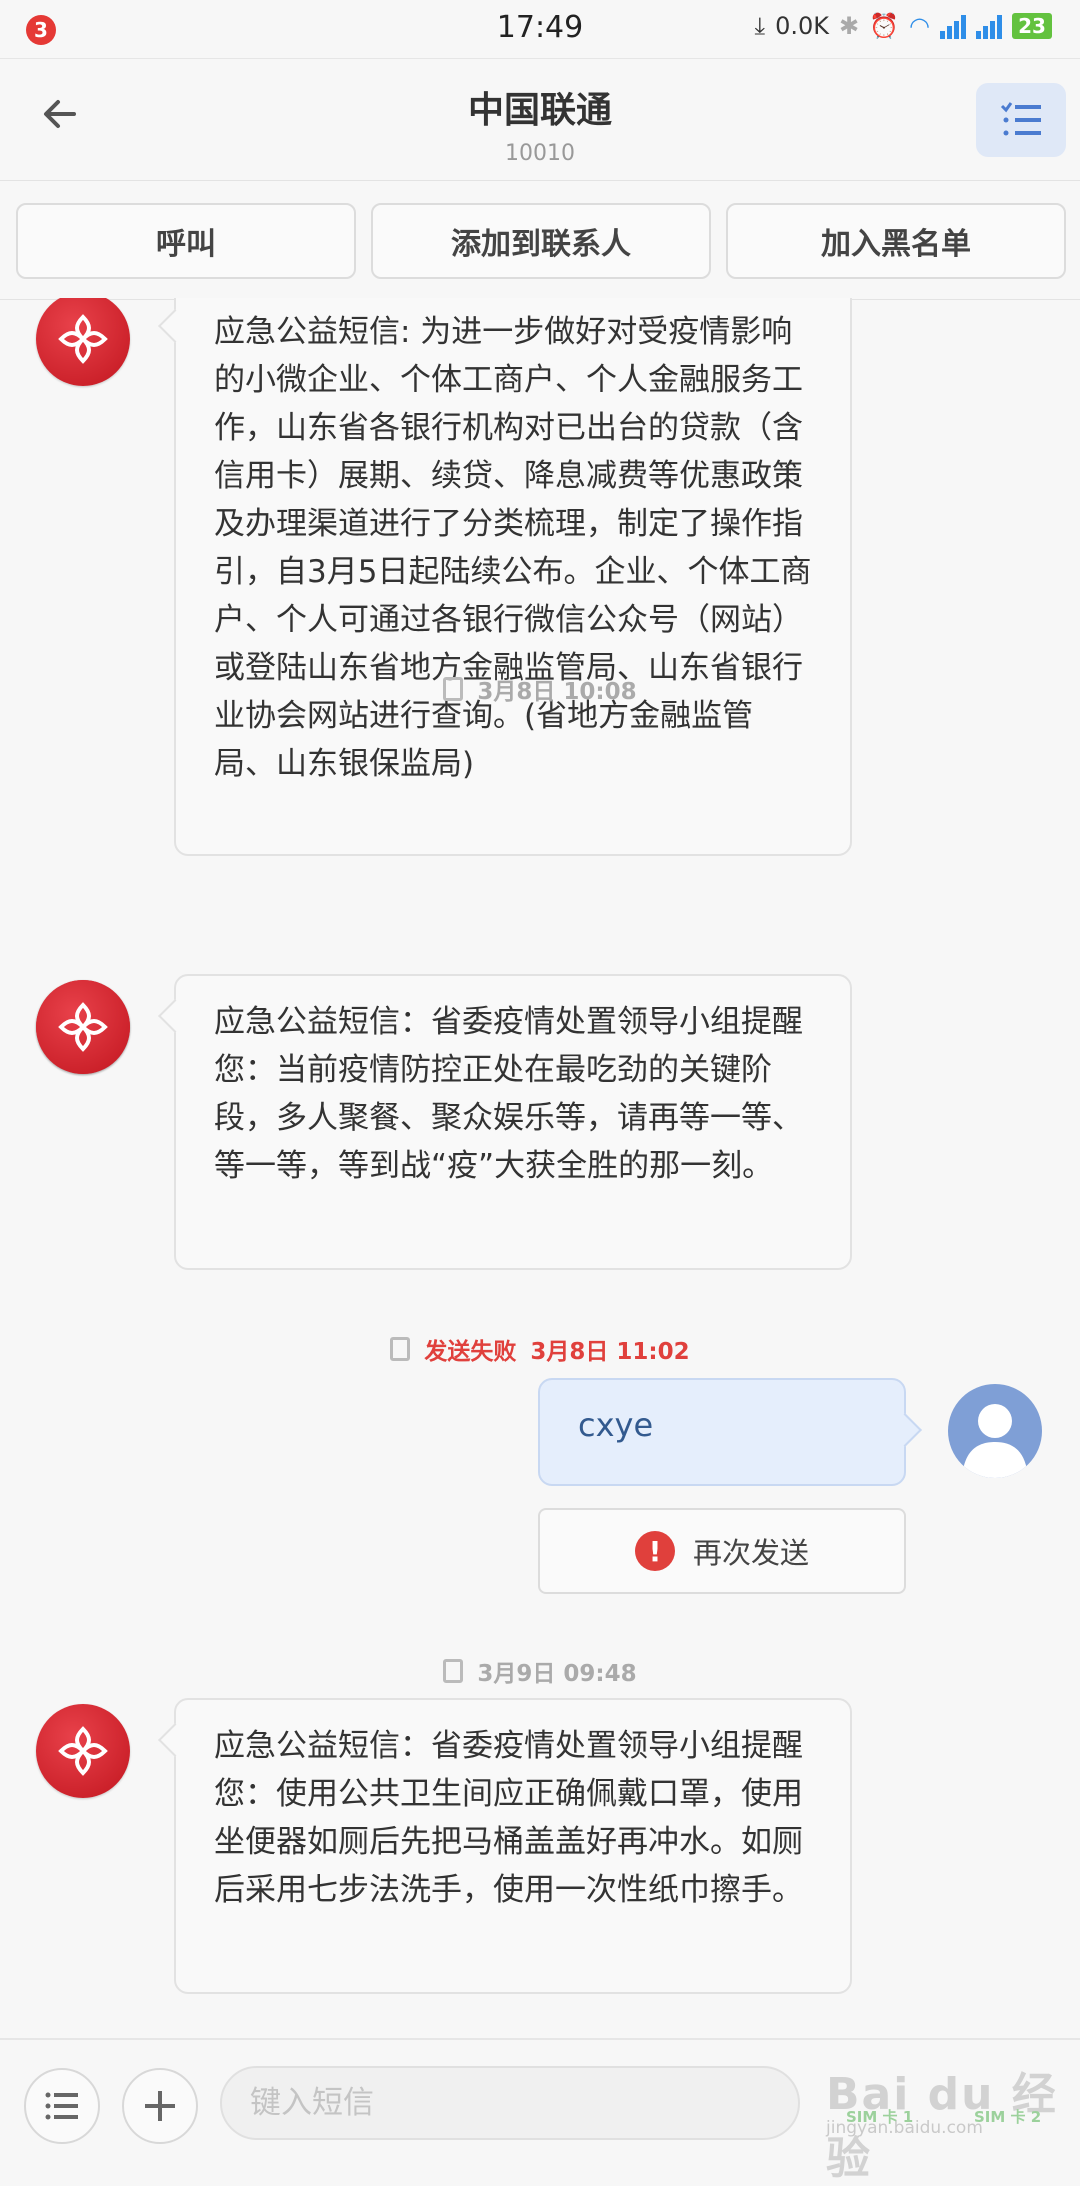 This screenshot has height=2186, width=1080. What do you see at coordinates (879, 2116) in the screenshot?
I see `send-sim1-button: SIM 卡 1` at bounding box center [879, 2116].